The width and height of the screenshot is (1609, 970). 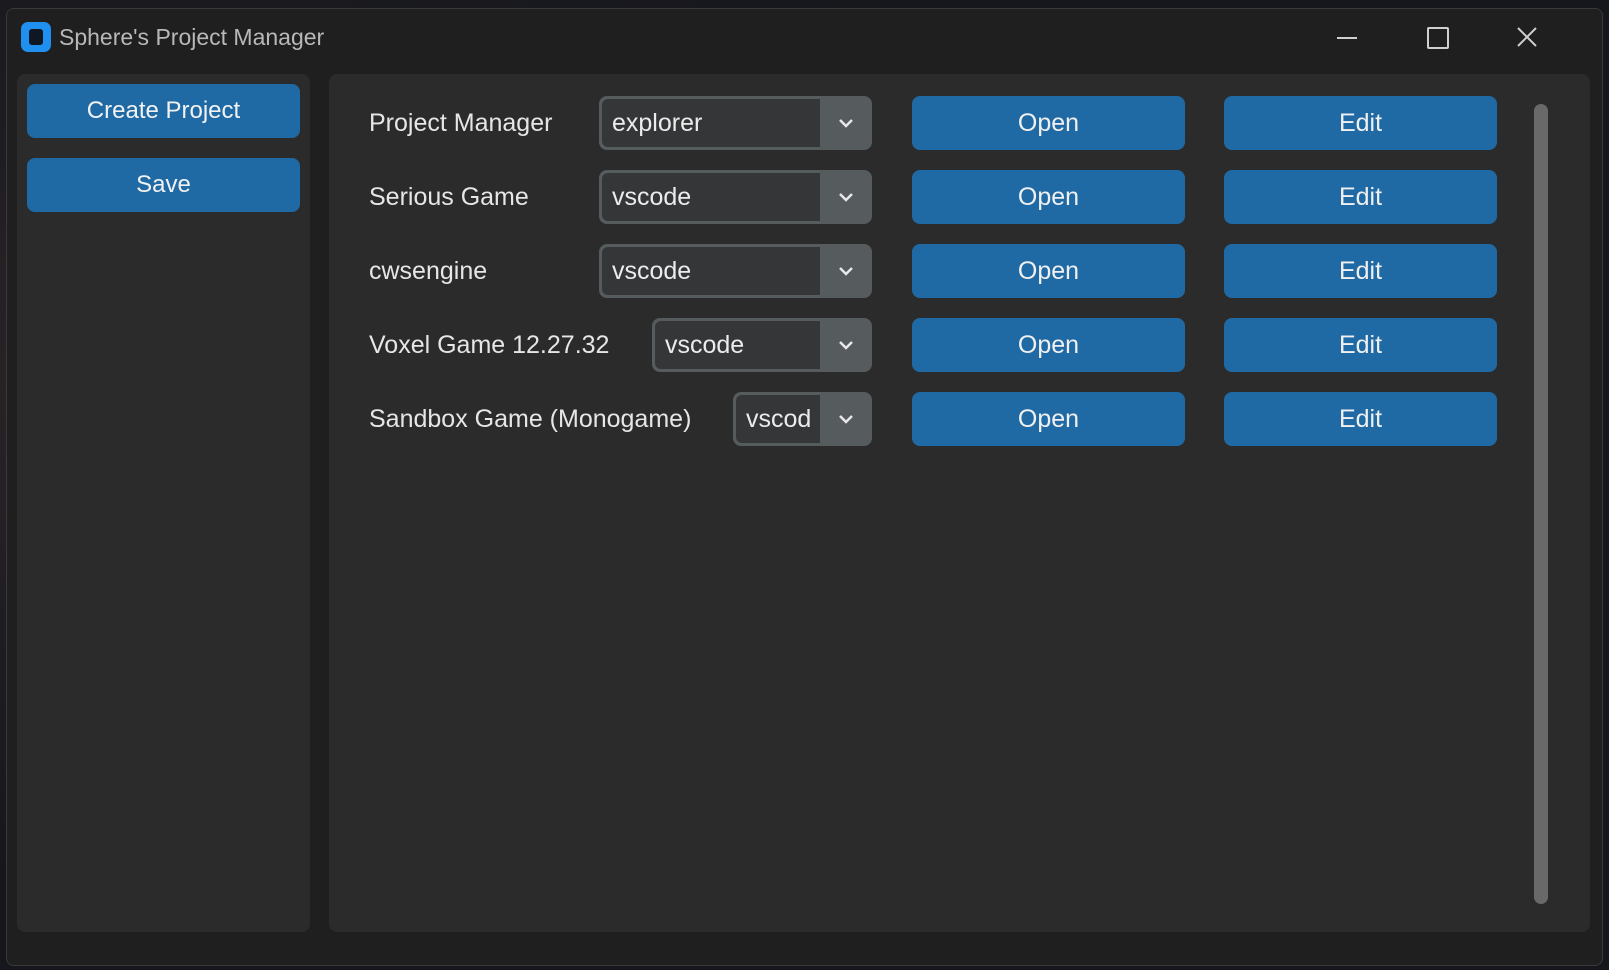 What do you see at coordinates (1346, 37) in the screenshot?
I see `minimize-icon` at bounding box center [1346, 37].